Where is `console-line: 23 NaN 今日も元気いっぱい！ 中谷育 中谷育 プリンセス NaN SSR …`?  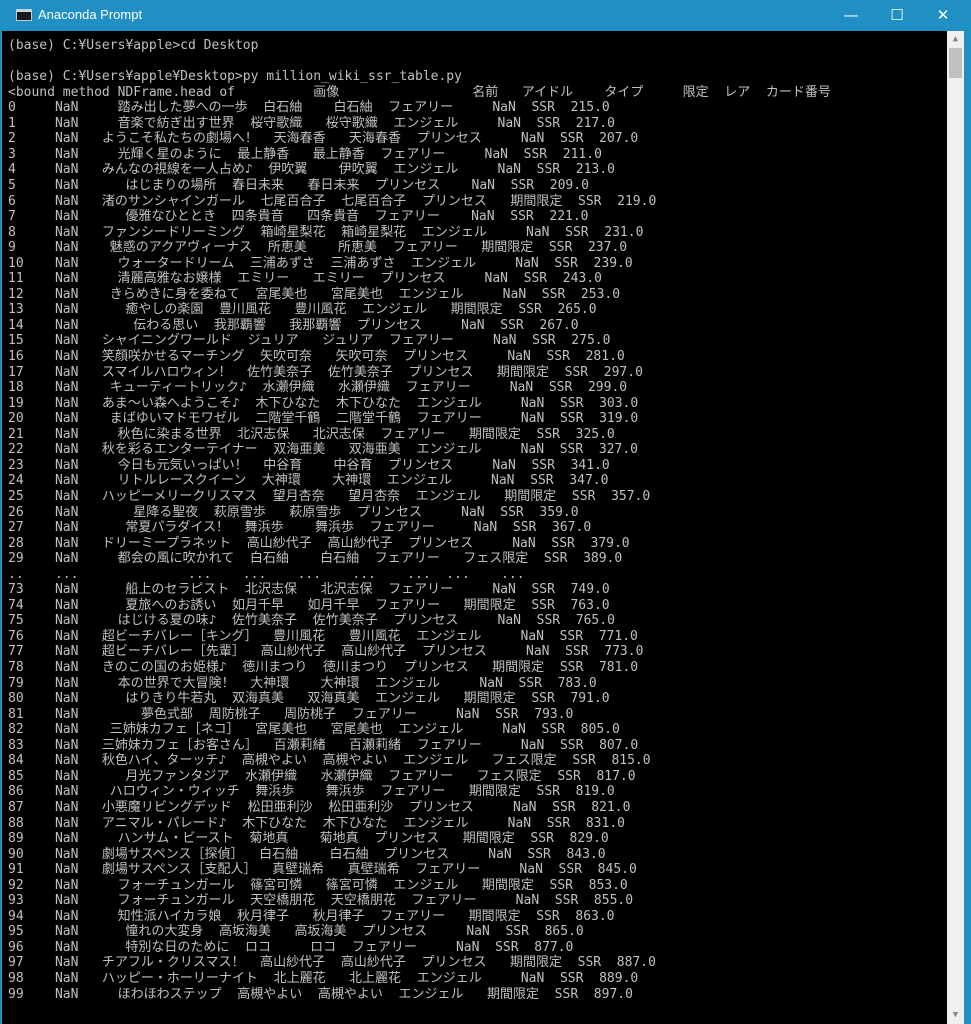 console-line: 23 NaN 今日も元気いっぱい！ 中谷育 中谷育 プリンセス NaN SSR … is located at coordinates (309, 465).